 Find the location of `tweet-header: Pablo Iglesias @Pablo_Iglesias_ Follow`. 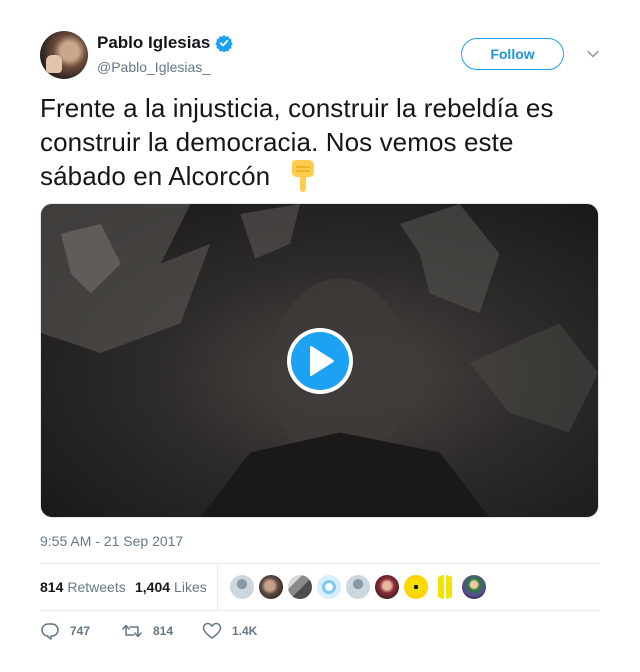

tweet-header: Pablo Iglesias @Pablo_Iglesias_ Follow is located at coordinates (320, 55).